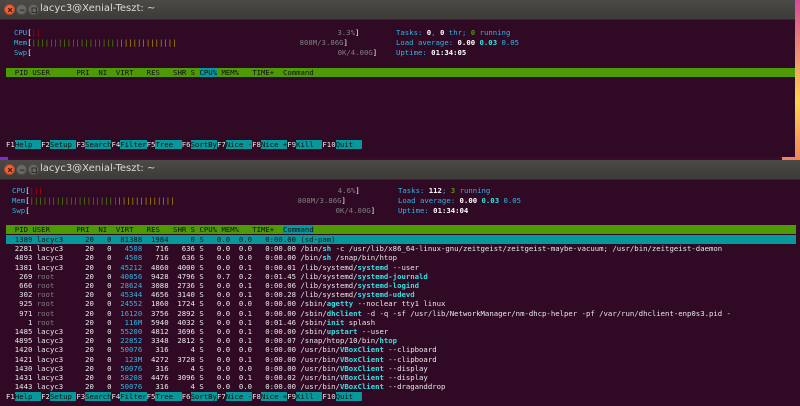 This screenshot has height=406, width=800. I want to click on process-command: systemd-logind, so click(388, 285).